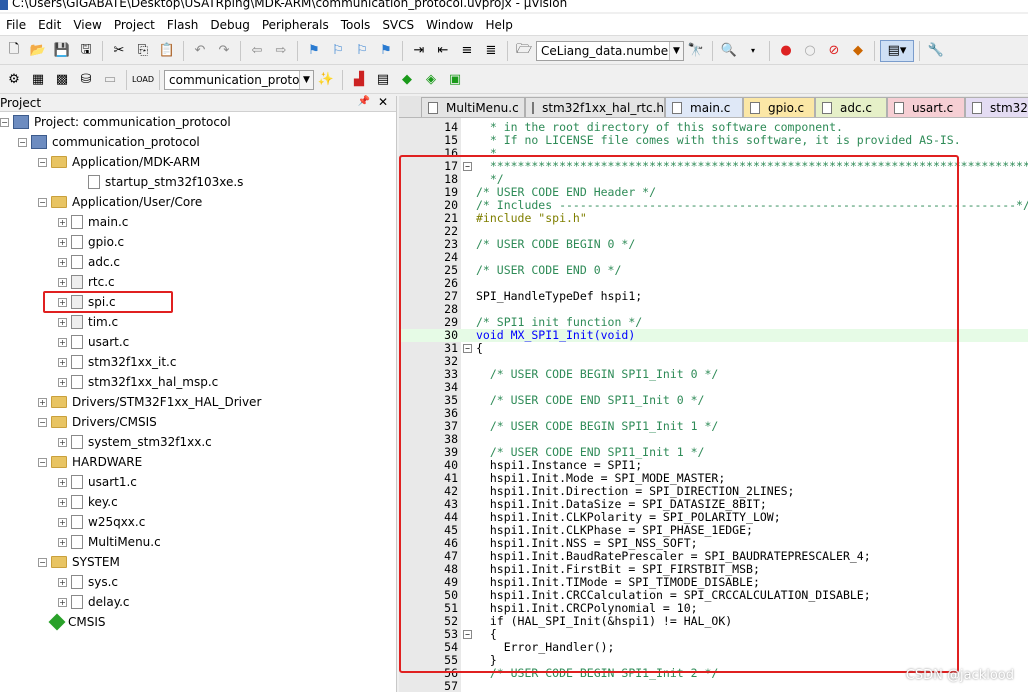 Image resolution: width=1028 pixels, height=692 pixels. What do you see at coordinates (88, 582) in the screenshot?
I see `tree-file-sys-c: + sys.c` at bounding box center [88, 582].